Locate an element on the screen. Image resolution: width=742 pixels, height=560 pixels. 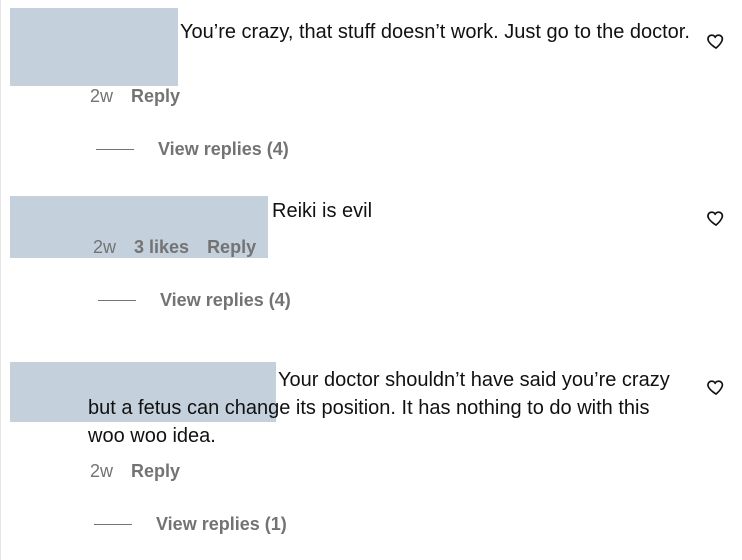
comment-text: Reiki is evil is located at coordinates (322, 211).